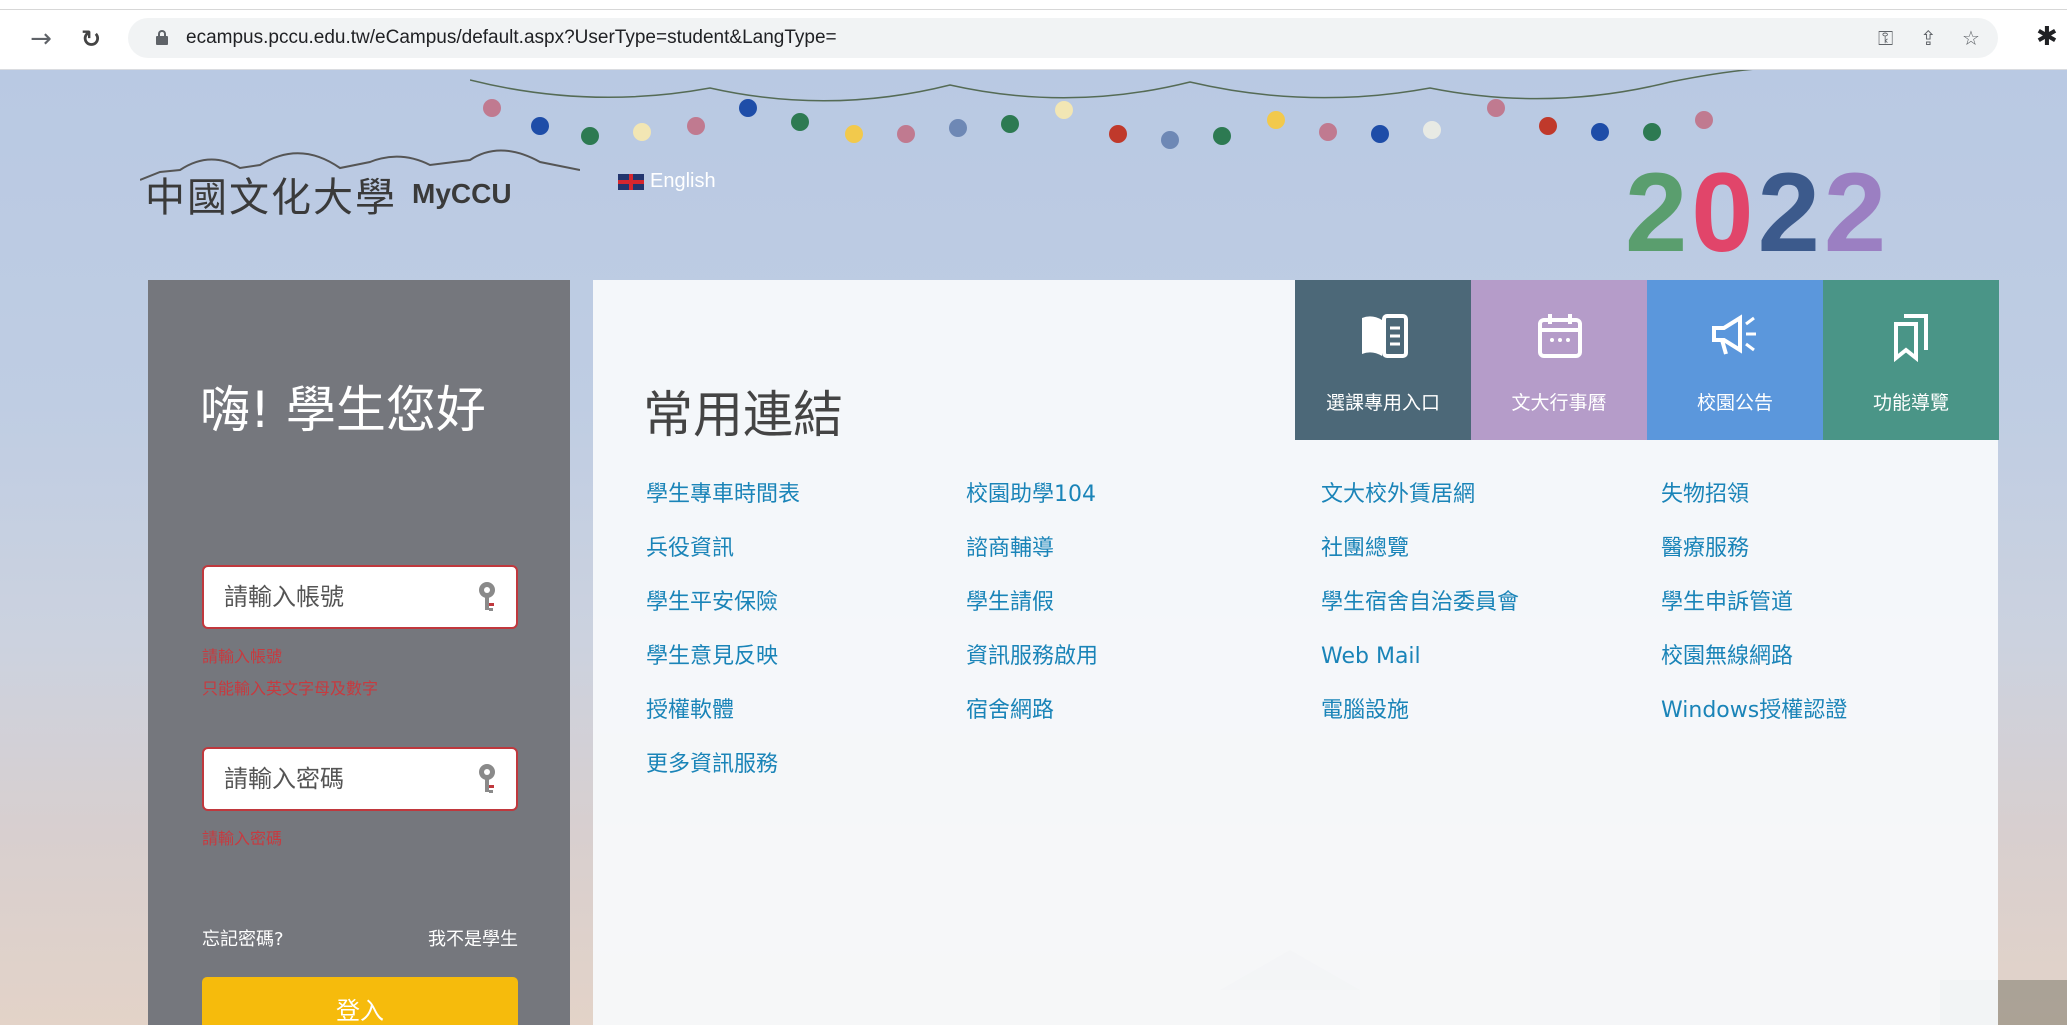 The width and height of the screenshot is (2067, 1025). I want to click on account-error-required: 請輸入帳號, so click(242, 656).